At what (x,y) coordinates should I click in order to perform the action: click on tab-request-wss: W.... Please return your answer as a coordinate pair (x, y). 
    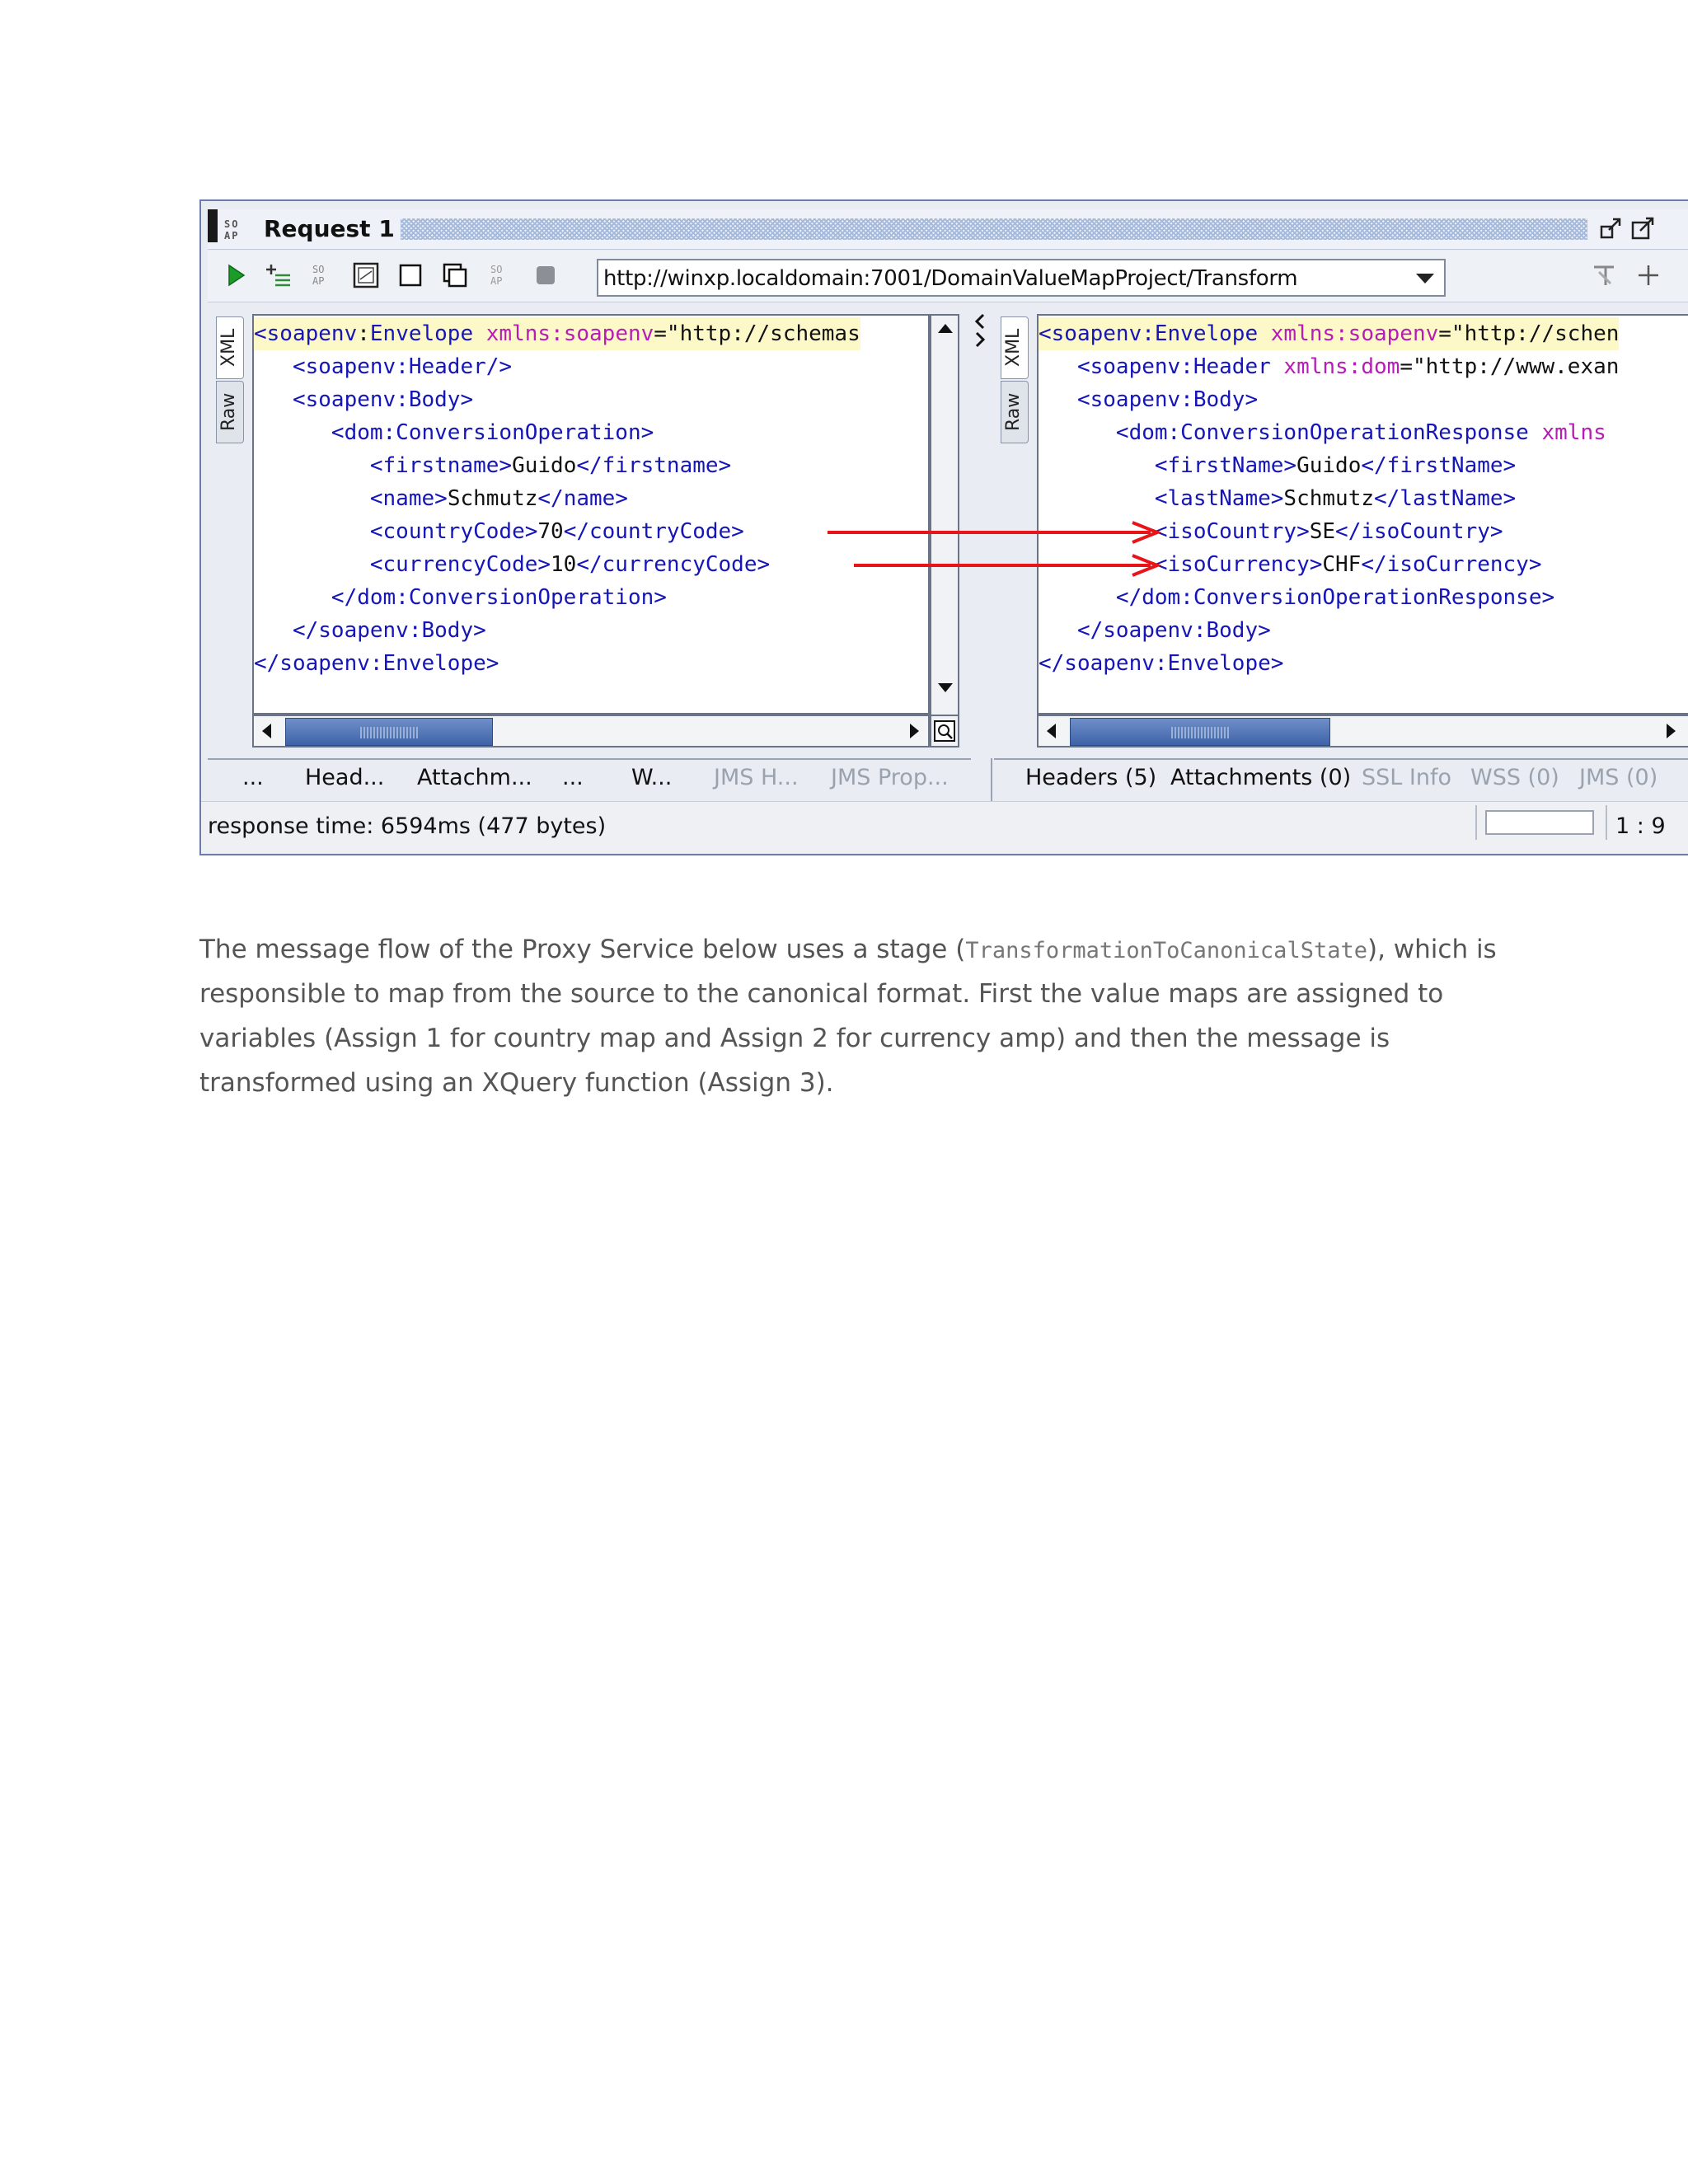
    Looking at the image, I should click on (652, 778).